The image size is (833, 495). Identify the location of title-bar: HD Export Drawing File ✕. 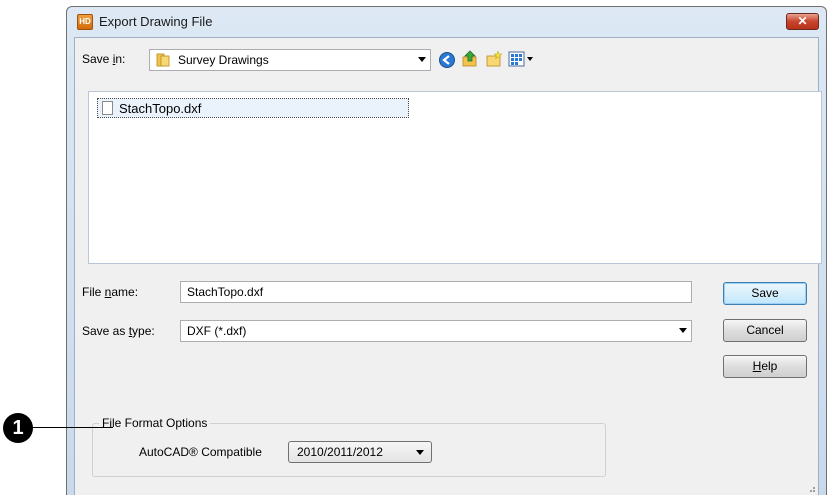
(446, 22).